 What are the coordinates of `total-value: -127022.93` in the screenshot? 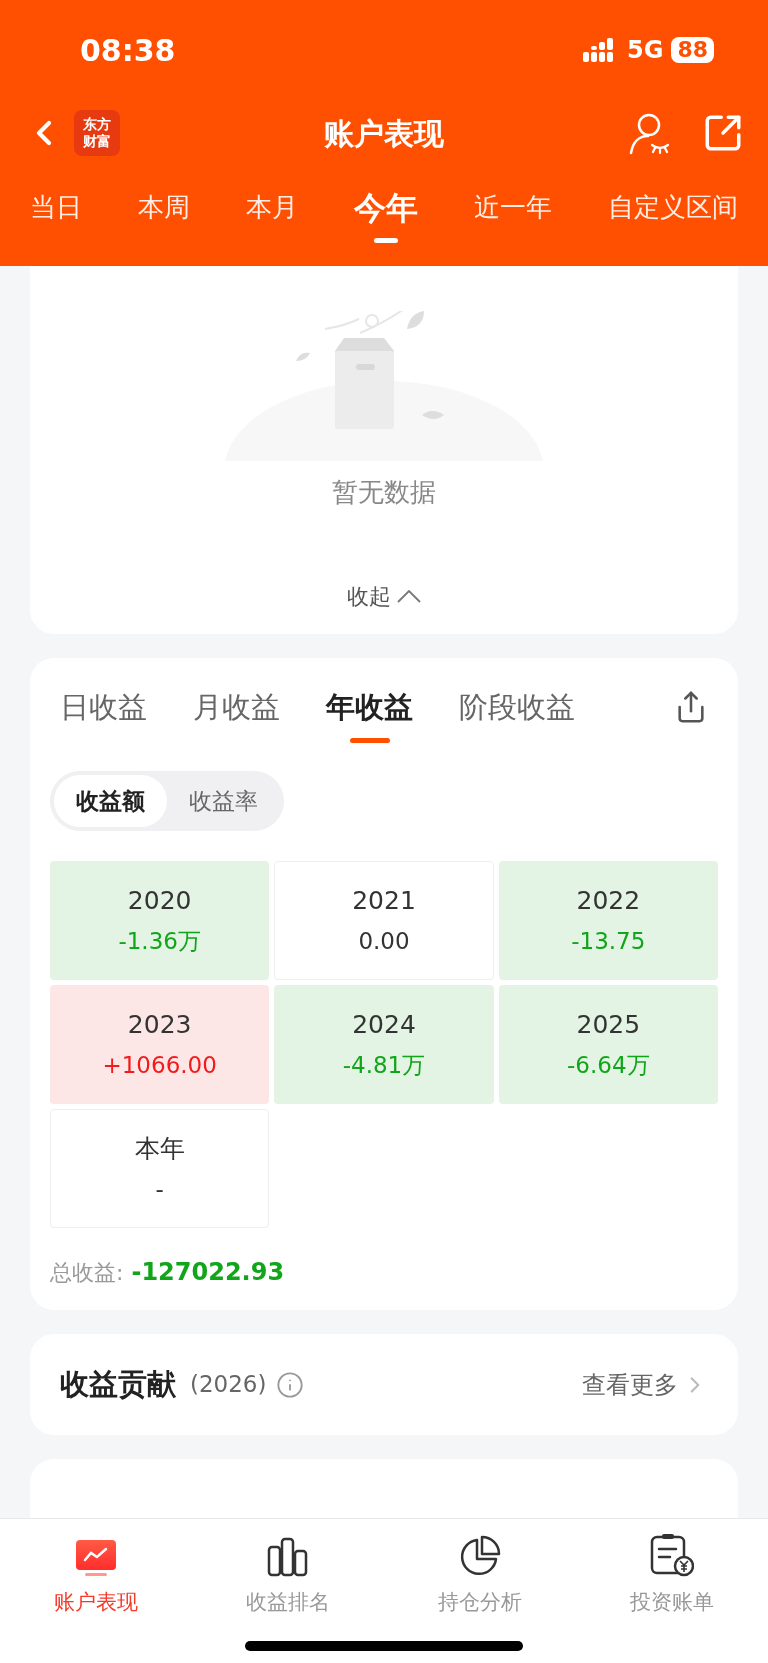 It's located at (208, 1272).